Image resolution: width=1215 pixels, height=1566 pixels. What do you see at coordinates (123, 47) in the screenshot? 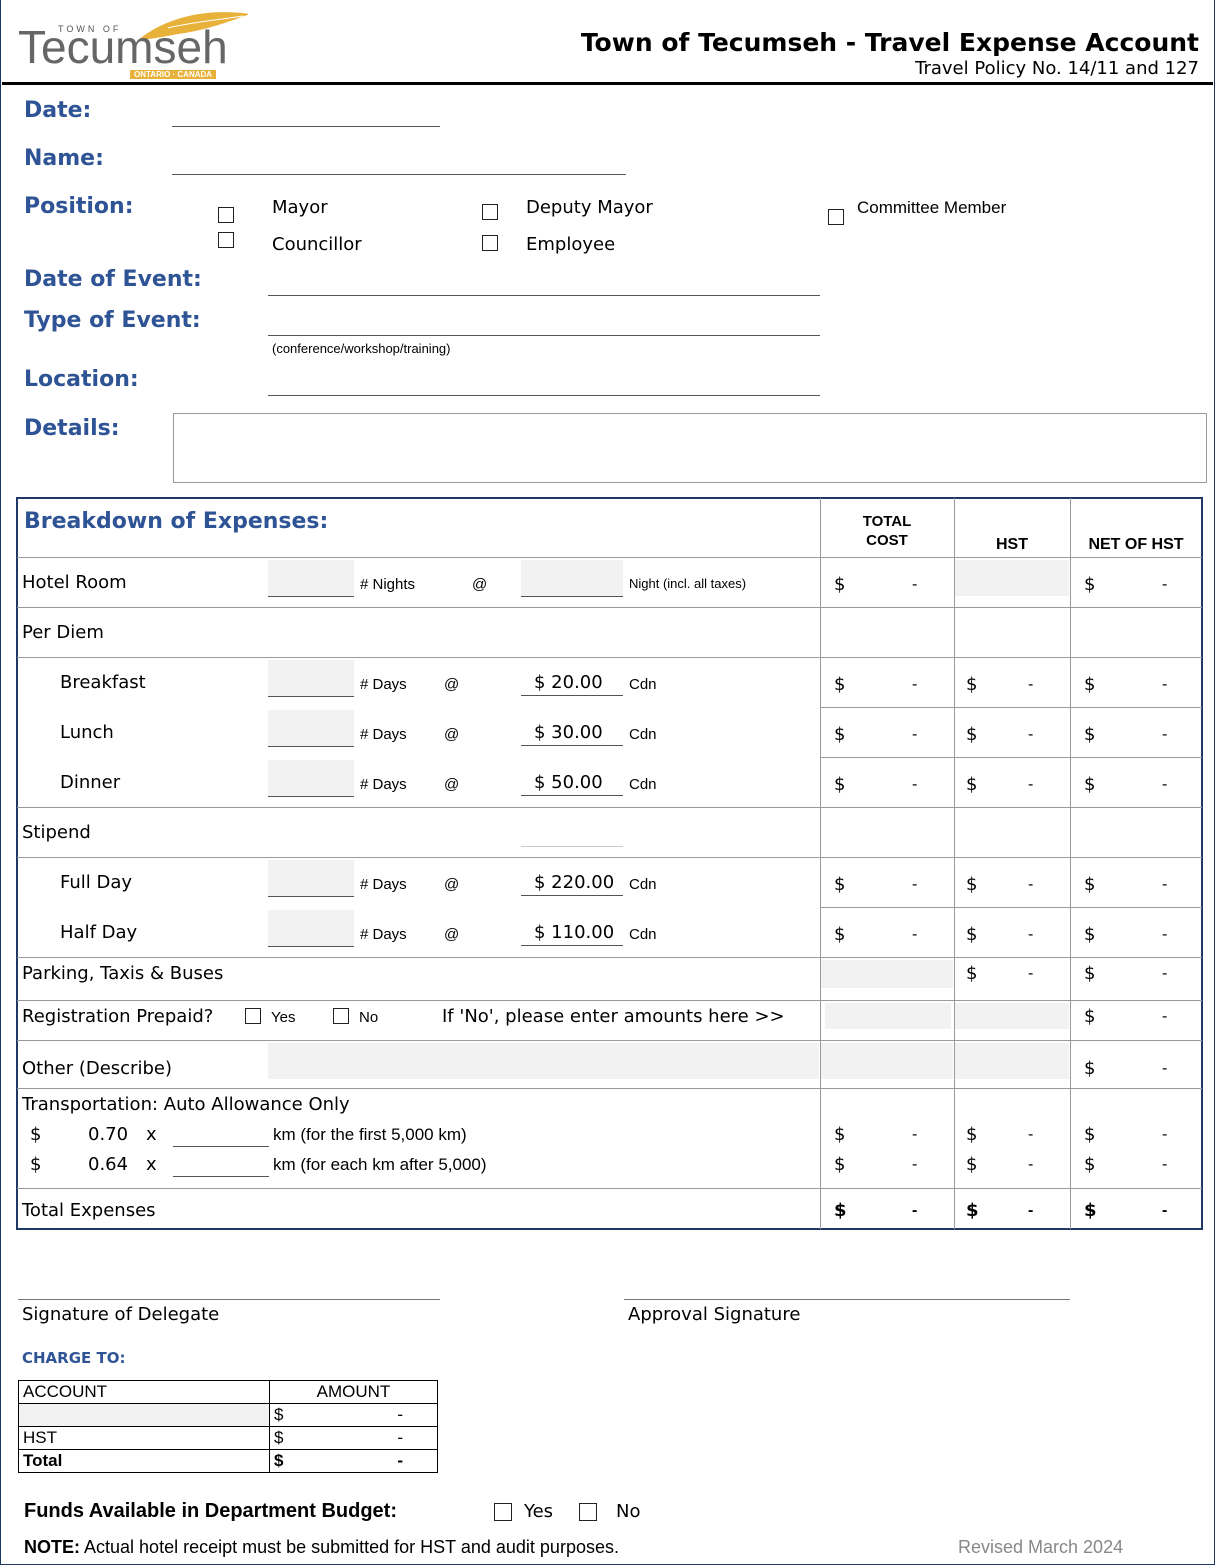
I see `logo-main-text: Tecumseh` at bounding box center [123, 47].